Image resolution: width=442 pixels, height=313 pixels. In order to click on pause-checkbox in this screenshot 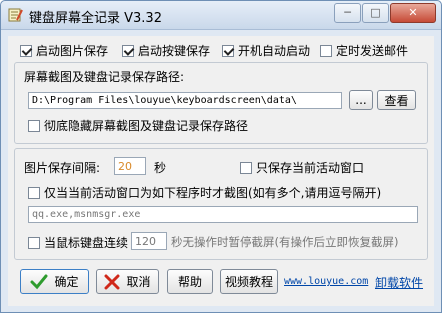, I will do `click(34, 242)`.